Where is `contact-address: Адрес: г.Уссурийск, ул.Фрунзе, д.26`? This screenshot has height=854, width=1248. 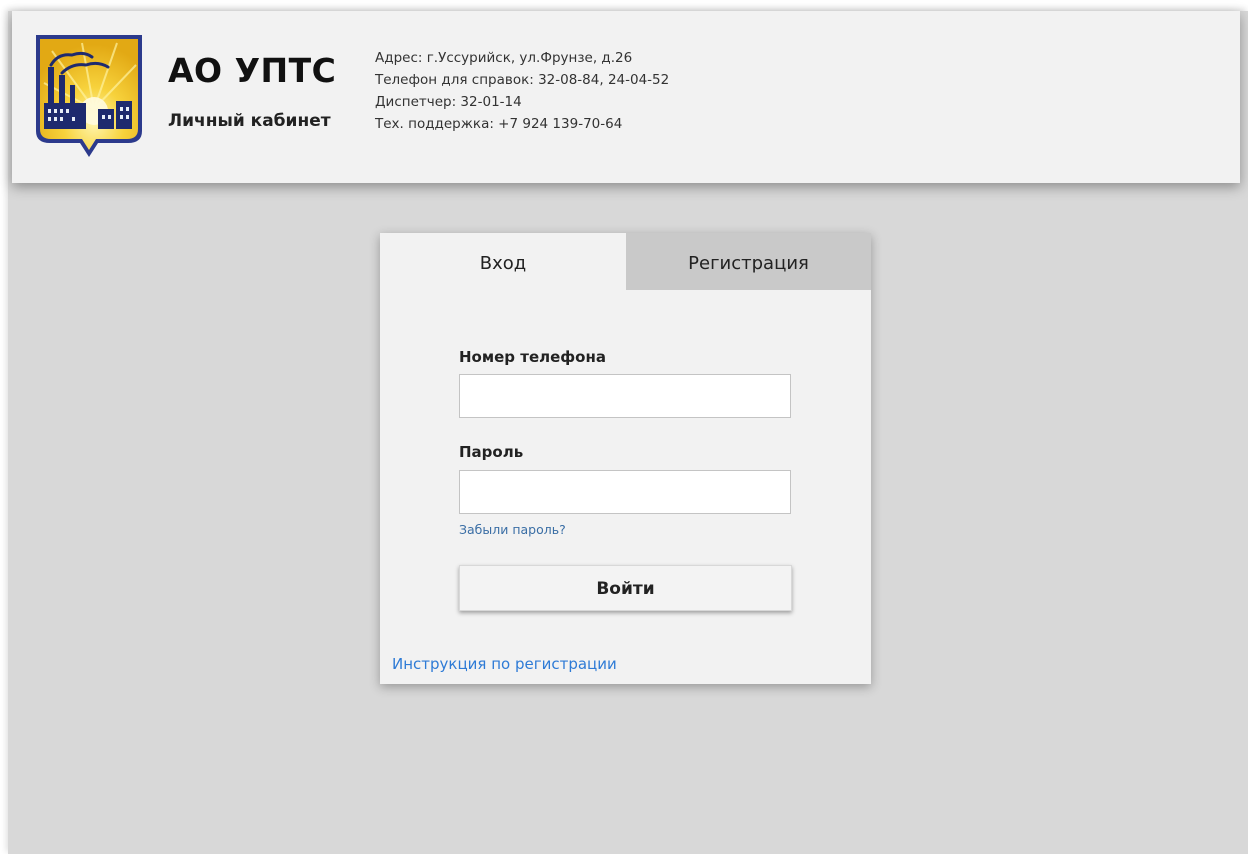 contact-address: Адрес: г.Уссурийск, ул.Фрунзе, д.26 is located at coordinates (504, 58).